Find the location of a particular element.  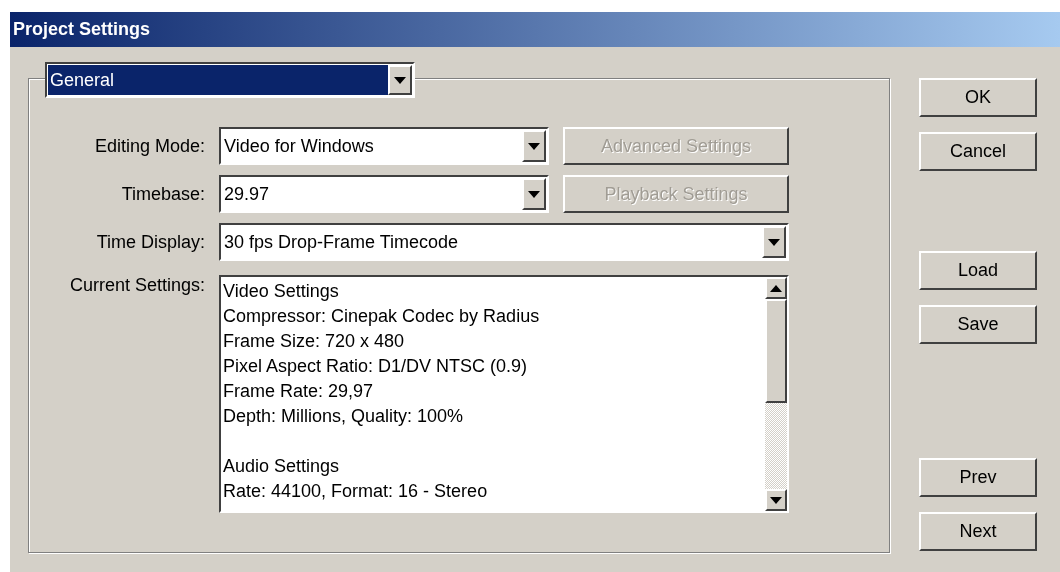

settings-line: Rate: 44100, Format: 16 - Stereo is located at coordinates (356, 491).